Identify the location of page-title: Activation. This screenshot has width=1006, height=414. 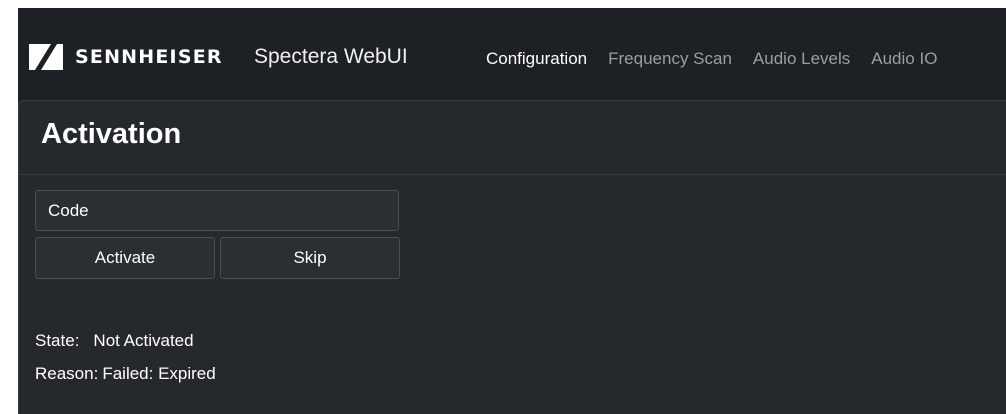
(111, 134).